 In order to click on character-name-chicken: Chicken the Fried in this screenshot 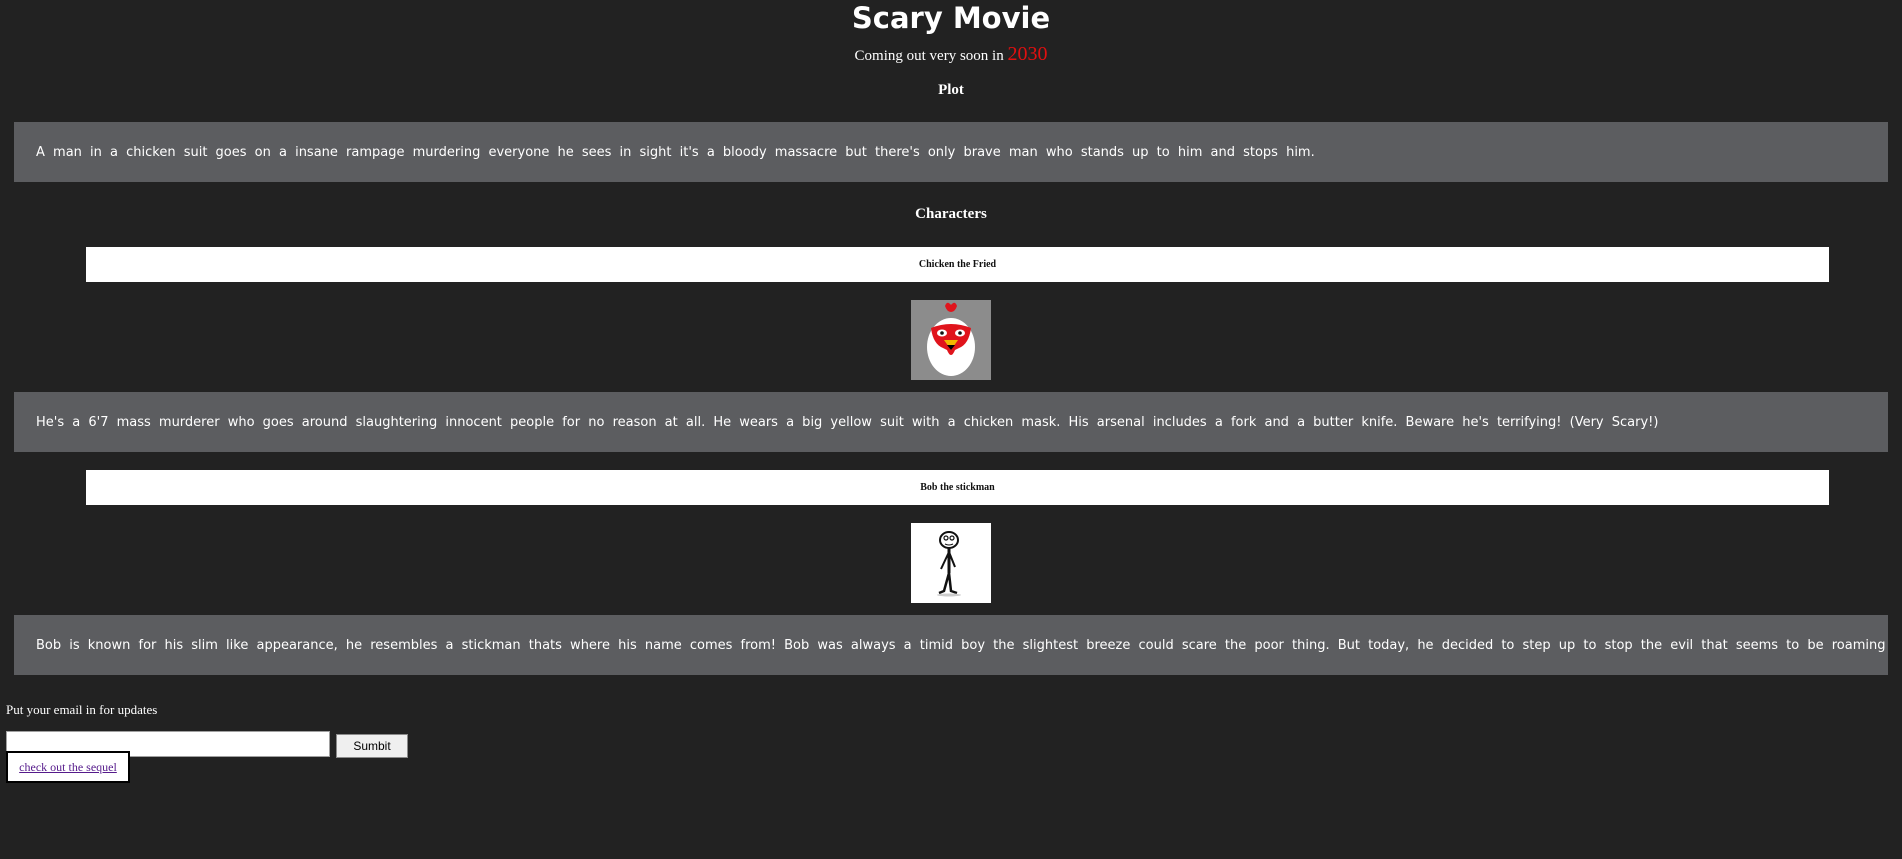, I will do `click(957, 264)`.